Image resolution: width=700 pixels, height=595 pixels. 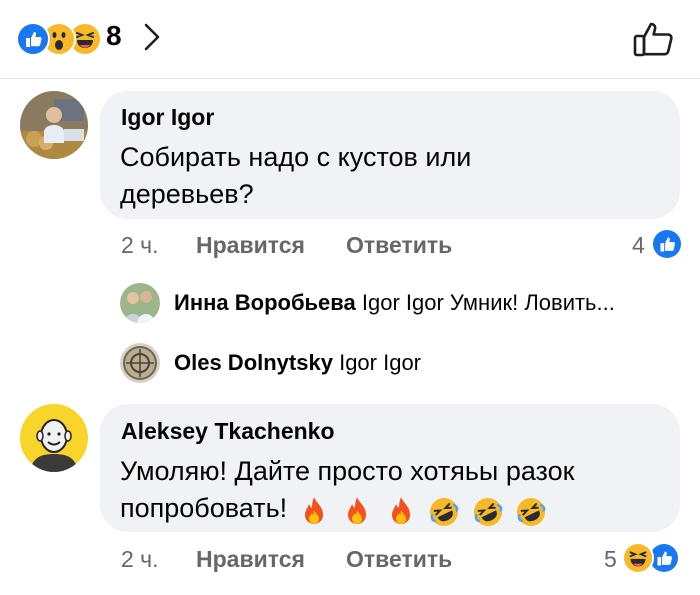 I want to click on avatar-igor, so click(x=54, y=125).